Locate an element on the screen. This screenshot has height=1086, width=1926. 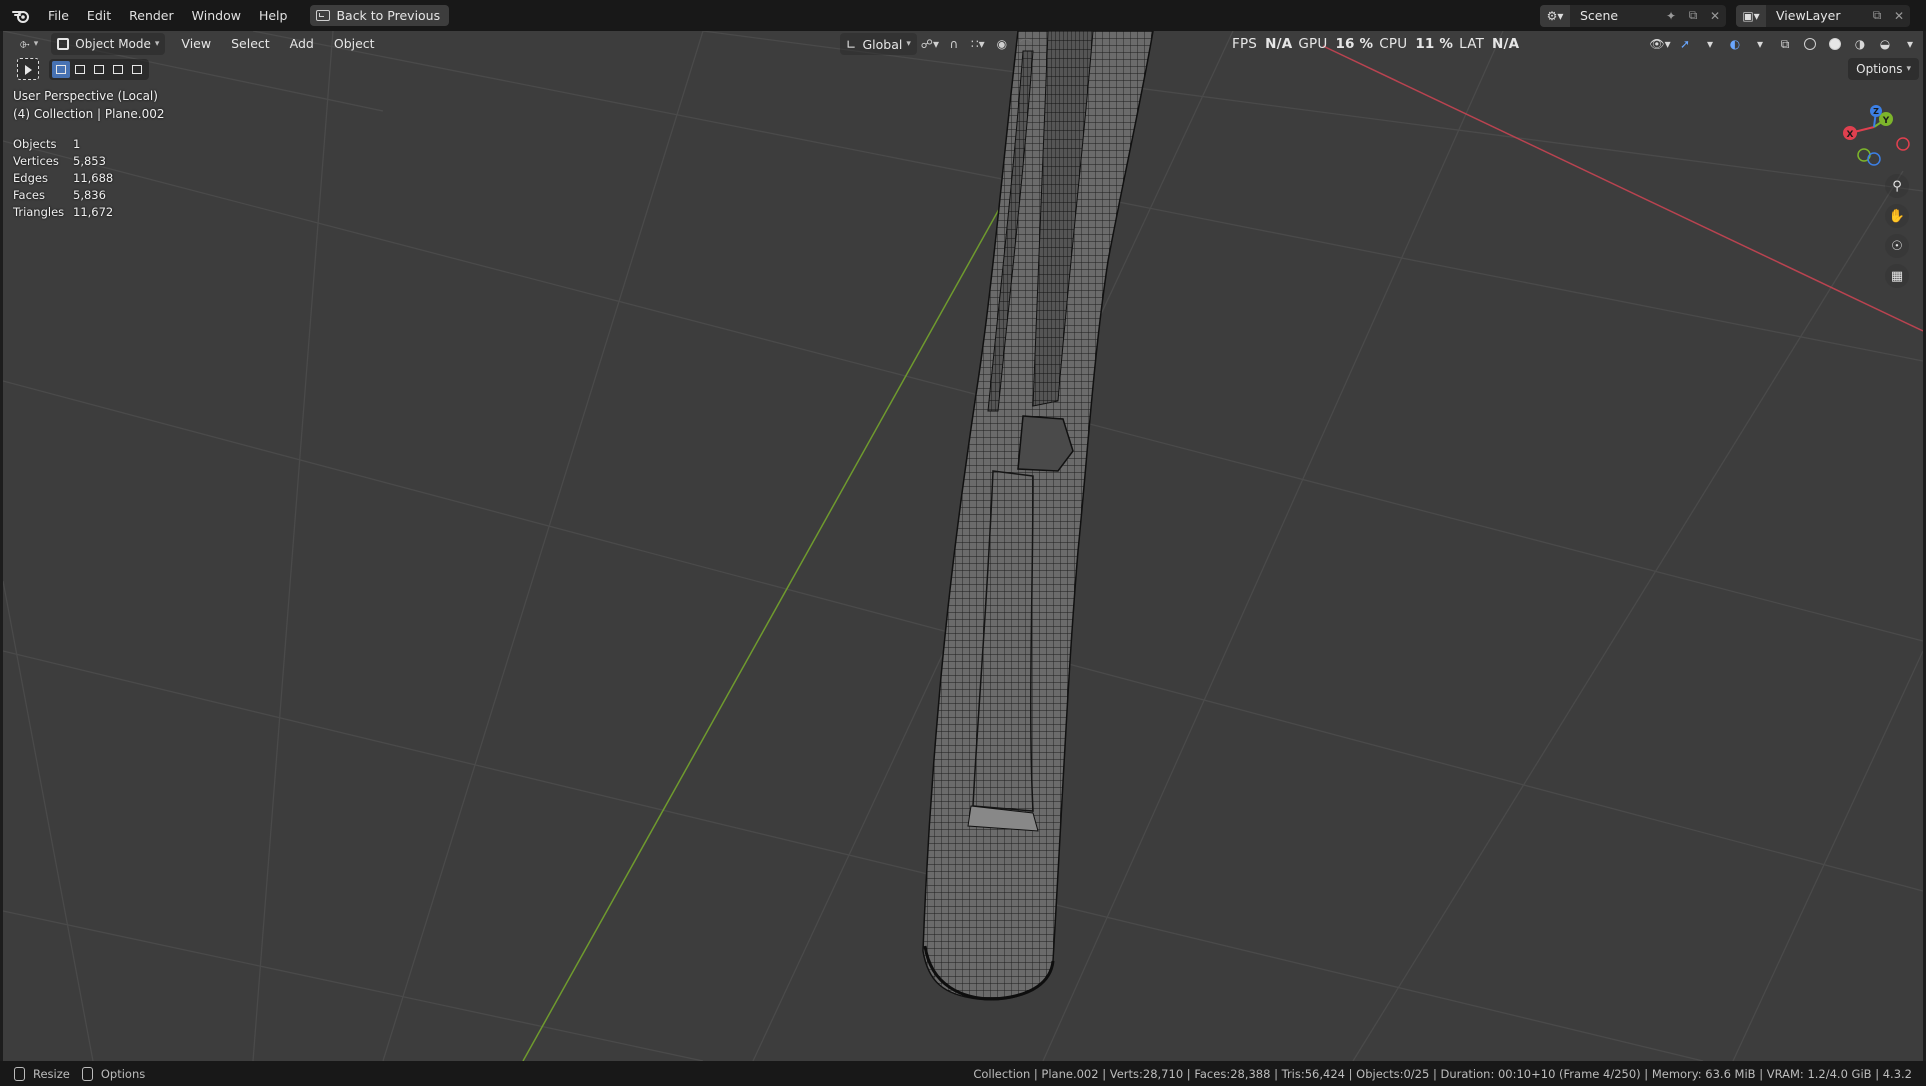
transform-orientation-dropdown: ∟ Global ▾ is located at coordinates (878, 44).